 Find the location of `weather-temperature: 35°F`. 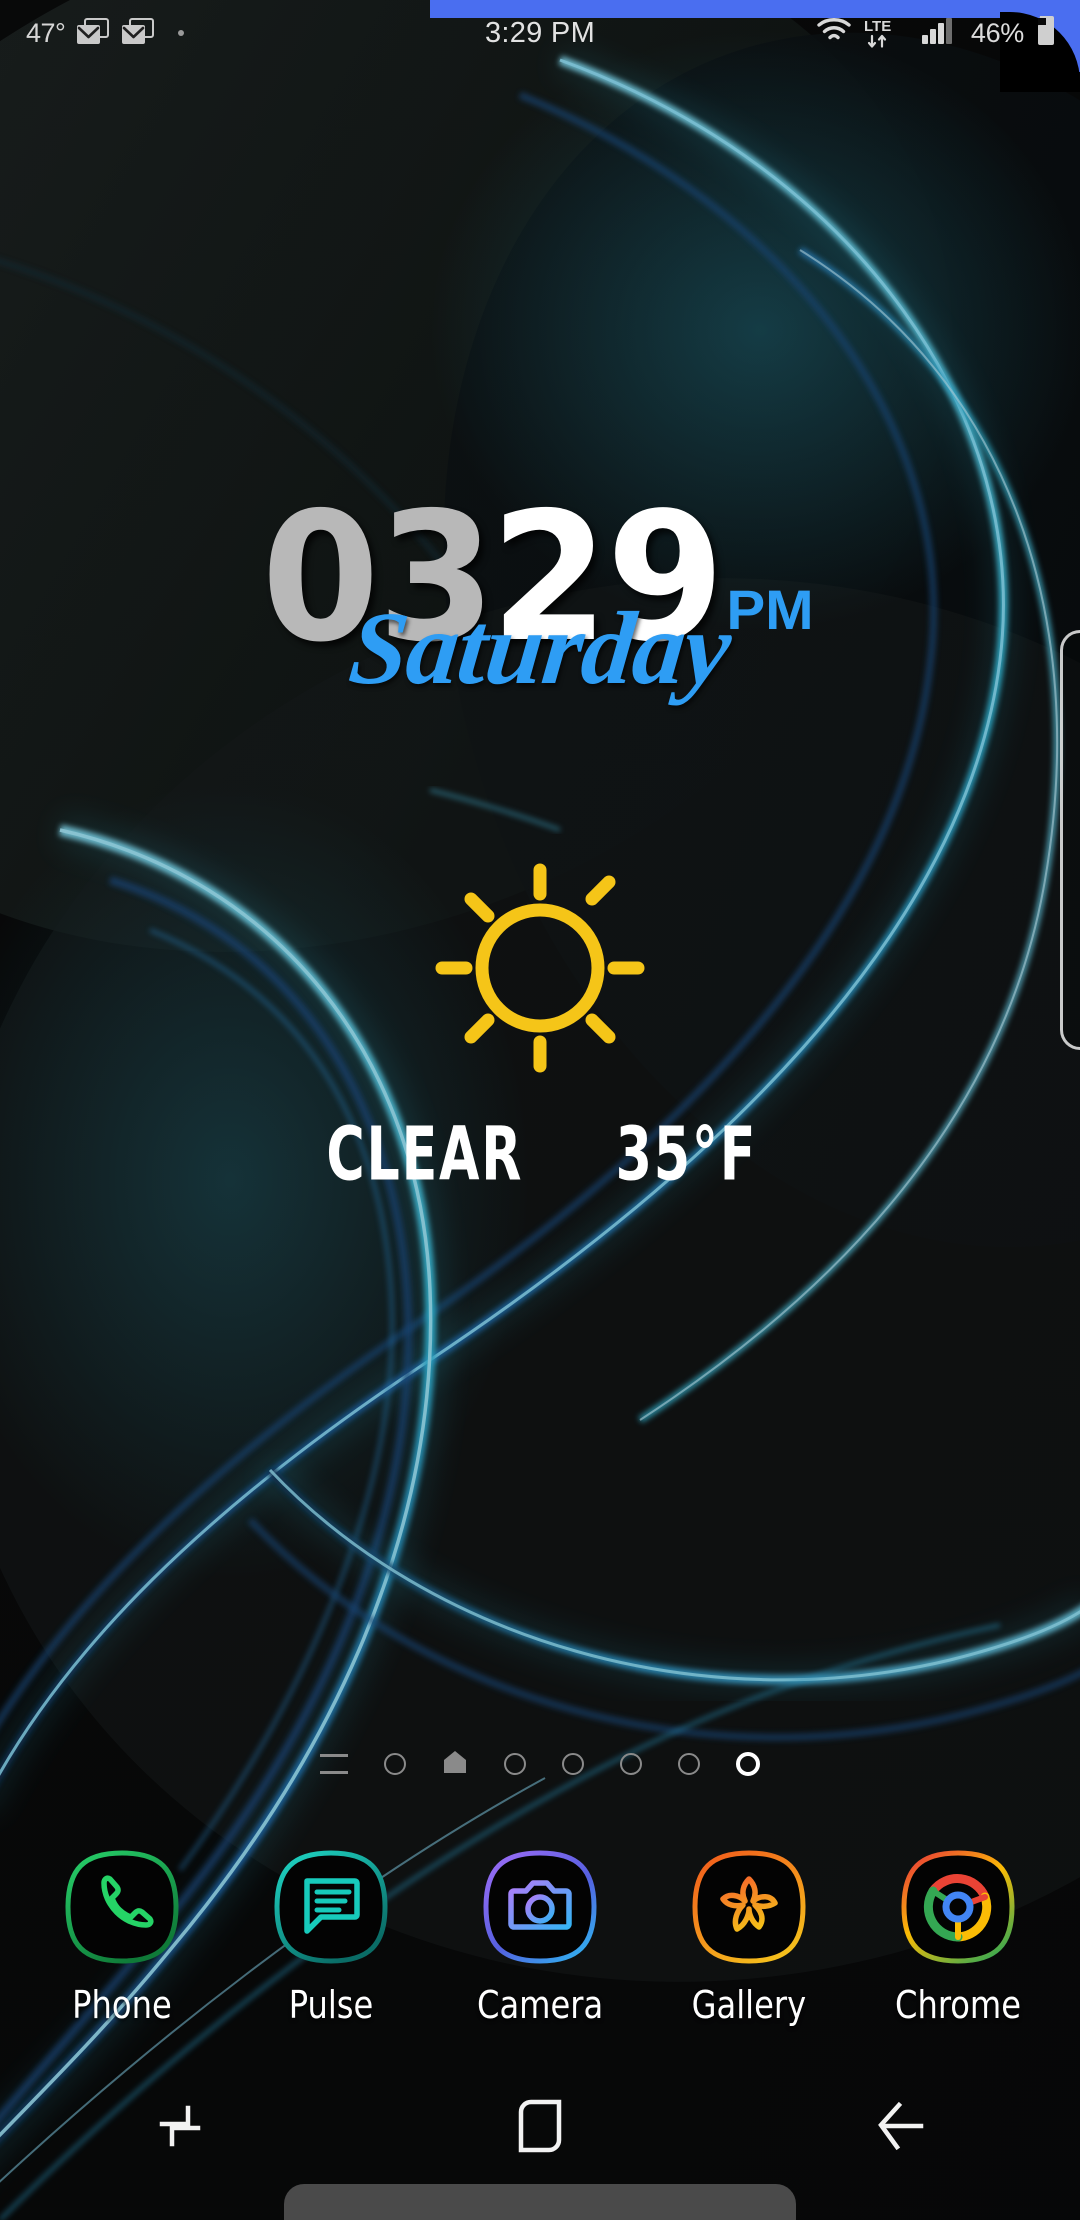

weather-temperature: 35°F is located at coordinates (687, 1154).